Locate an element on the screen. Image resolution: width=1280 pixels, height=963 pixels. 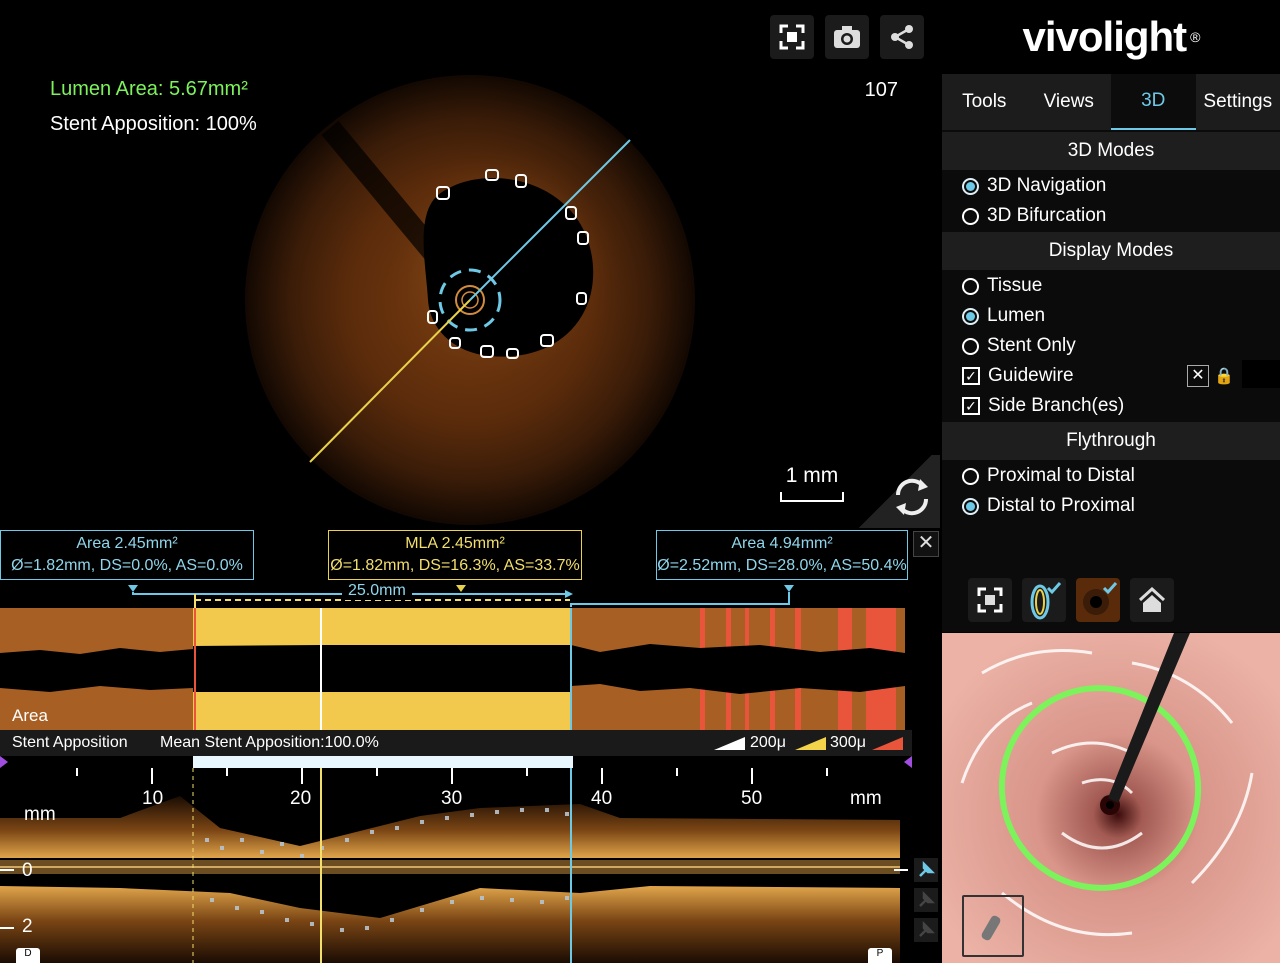
section-display-modes: Display Modes is located at coordinates (1111, 251).